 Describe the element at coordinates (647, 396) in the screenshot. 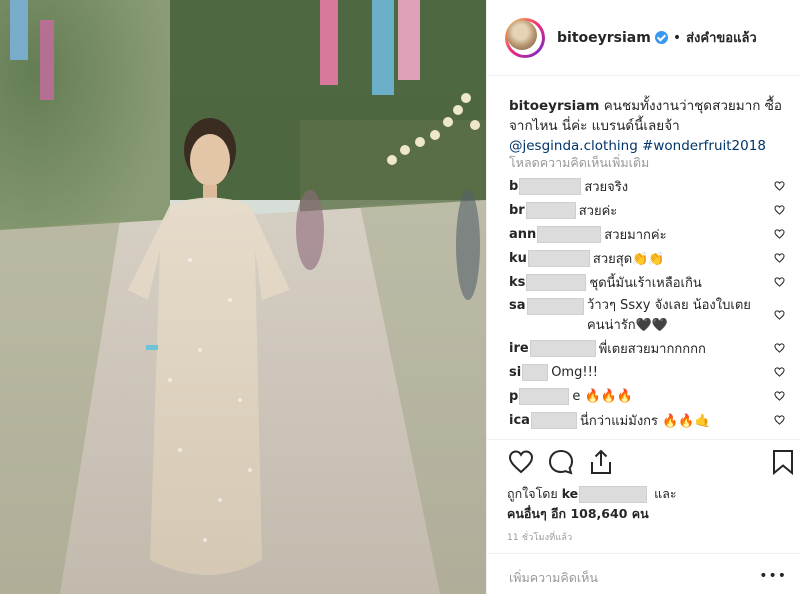

I see `comment-row: p e 🔥🔥🔥` at that location.